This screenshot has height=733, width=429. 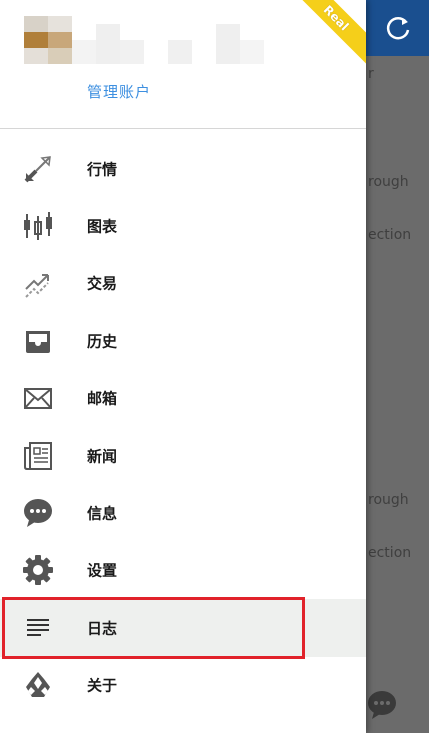 What do you see at coordinates (102, 513) in the screenshot?
I see `menu-item-label: 信息` at bounding box center [102, 513].